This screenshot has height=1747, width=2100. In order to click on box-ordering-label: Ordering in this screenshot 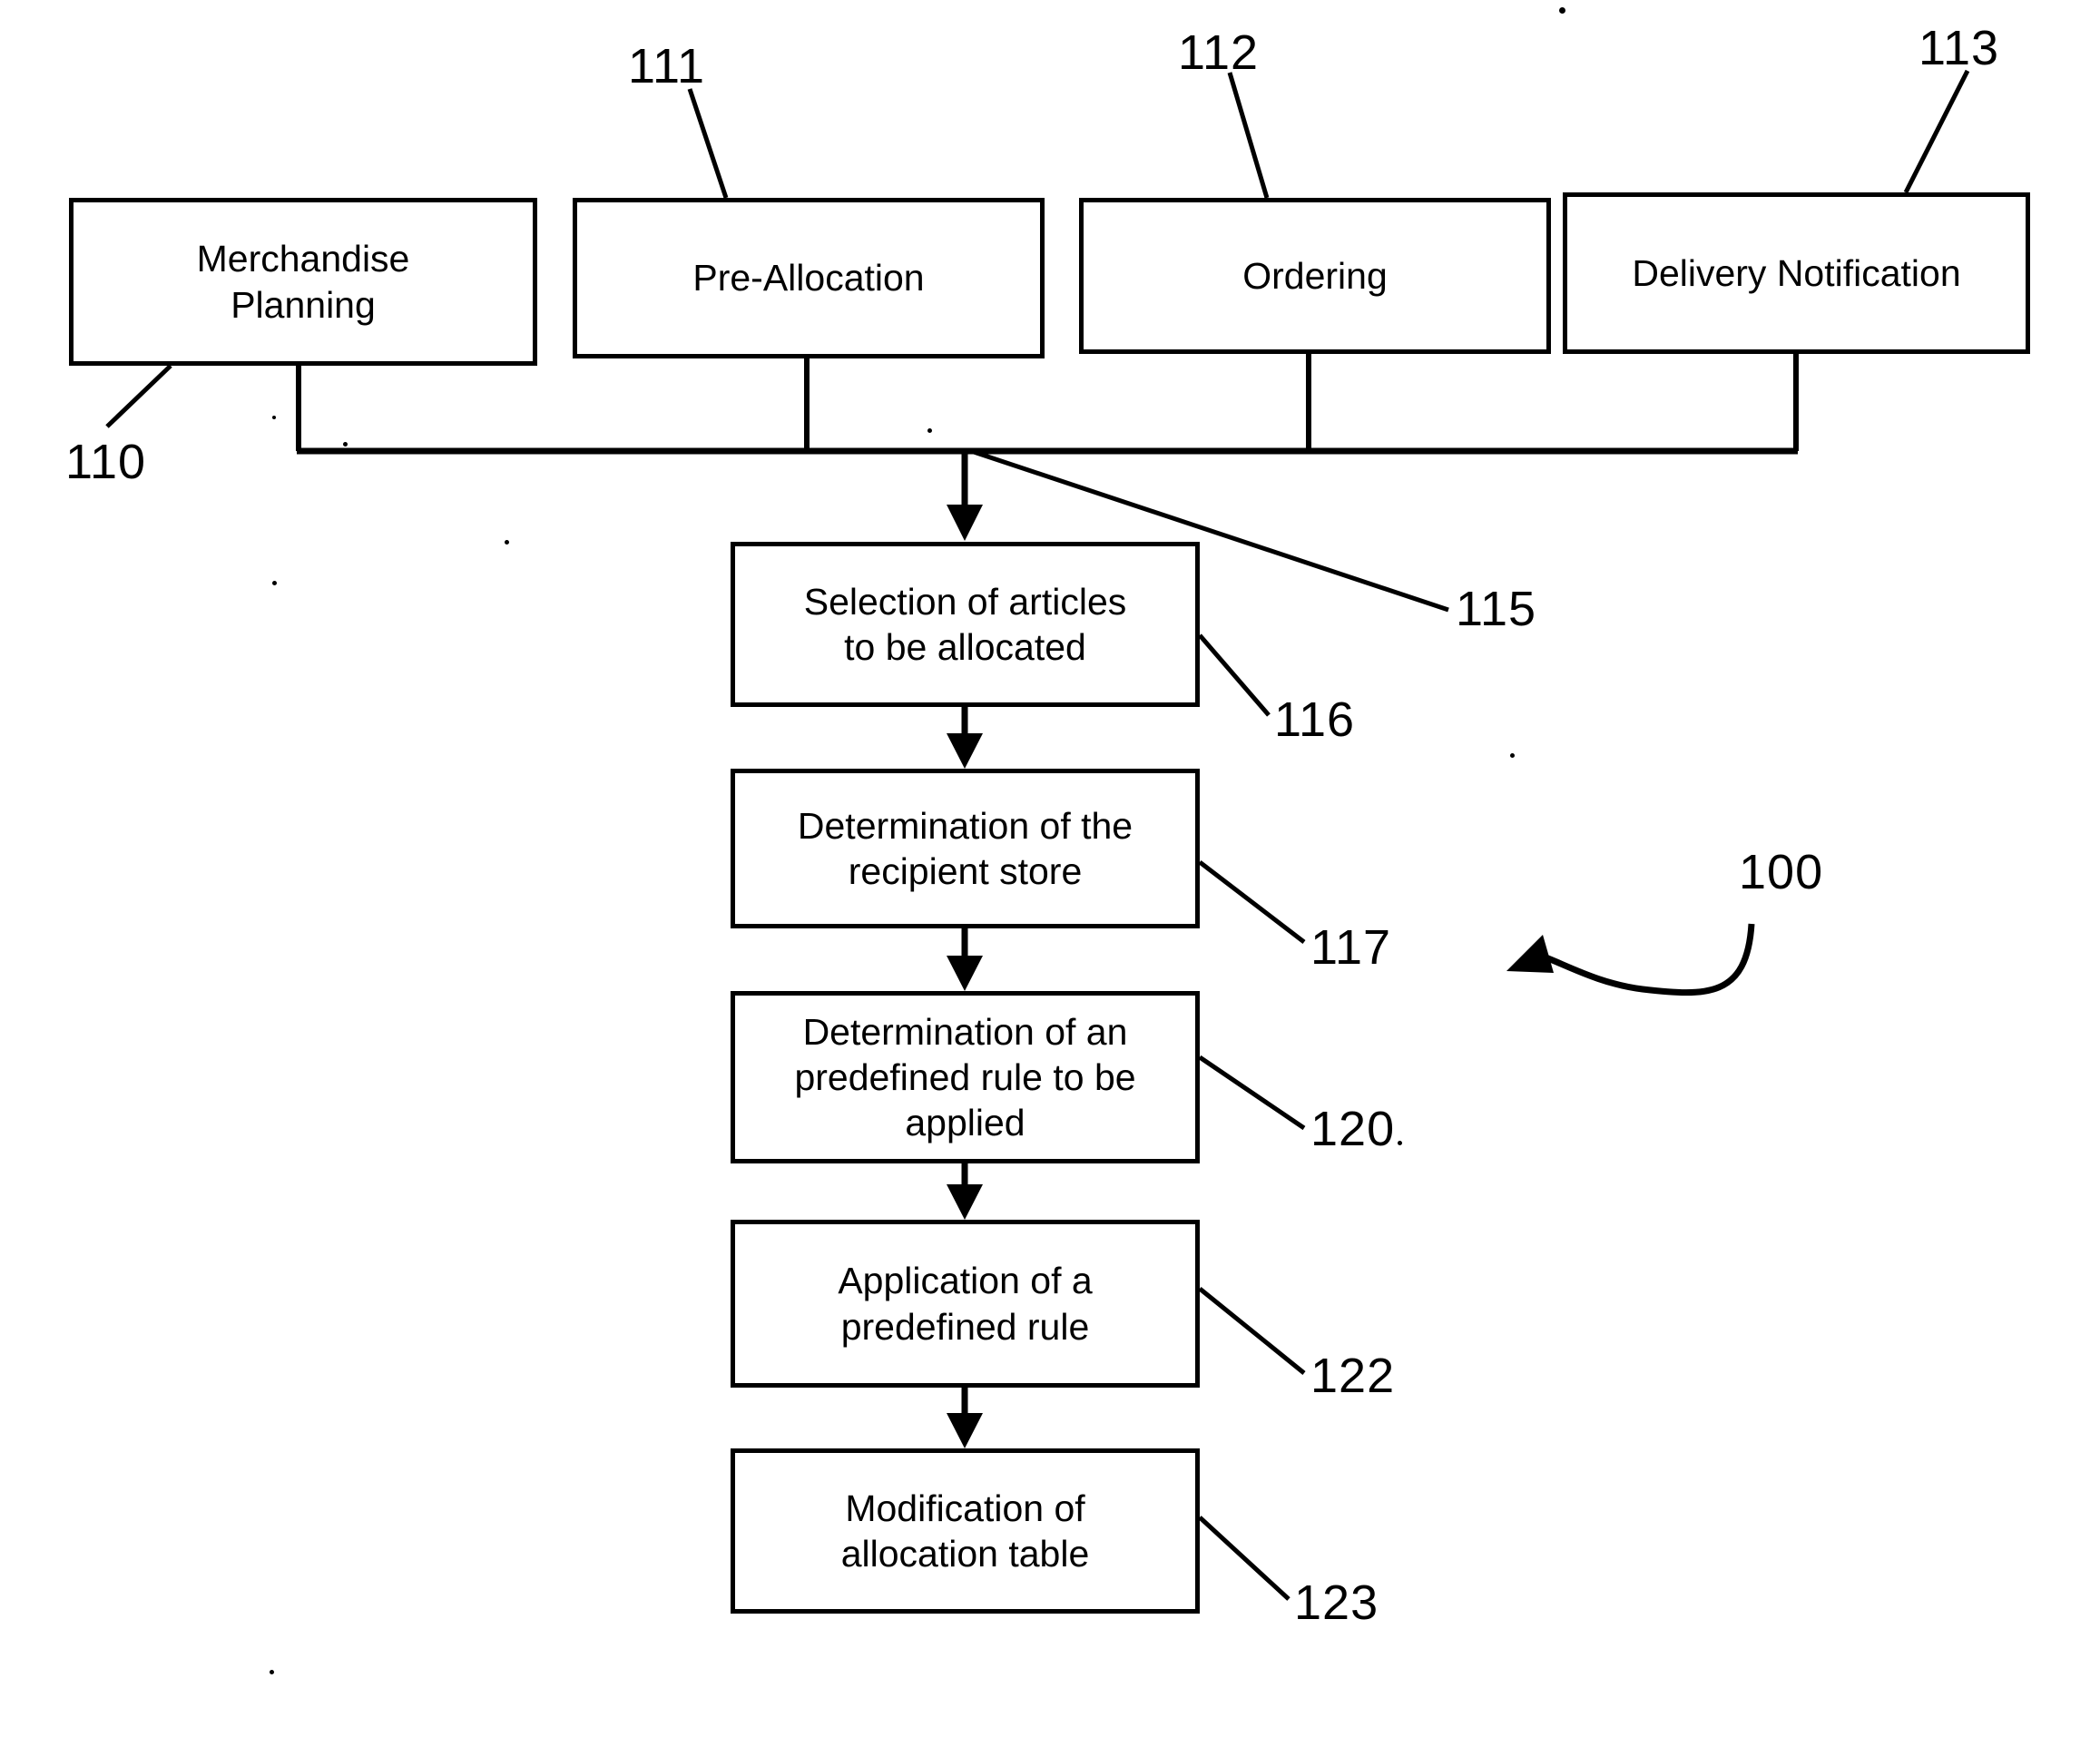, I will do `click(1315, 275)`.